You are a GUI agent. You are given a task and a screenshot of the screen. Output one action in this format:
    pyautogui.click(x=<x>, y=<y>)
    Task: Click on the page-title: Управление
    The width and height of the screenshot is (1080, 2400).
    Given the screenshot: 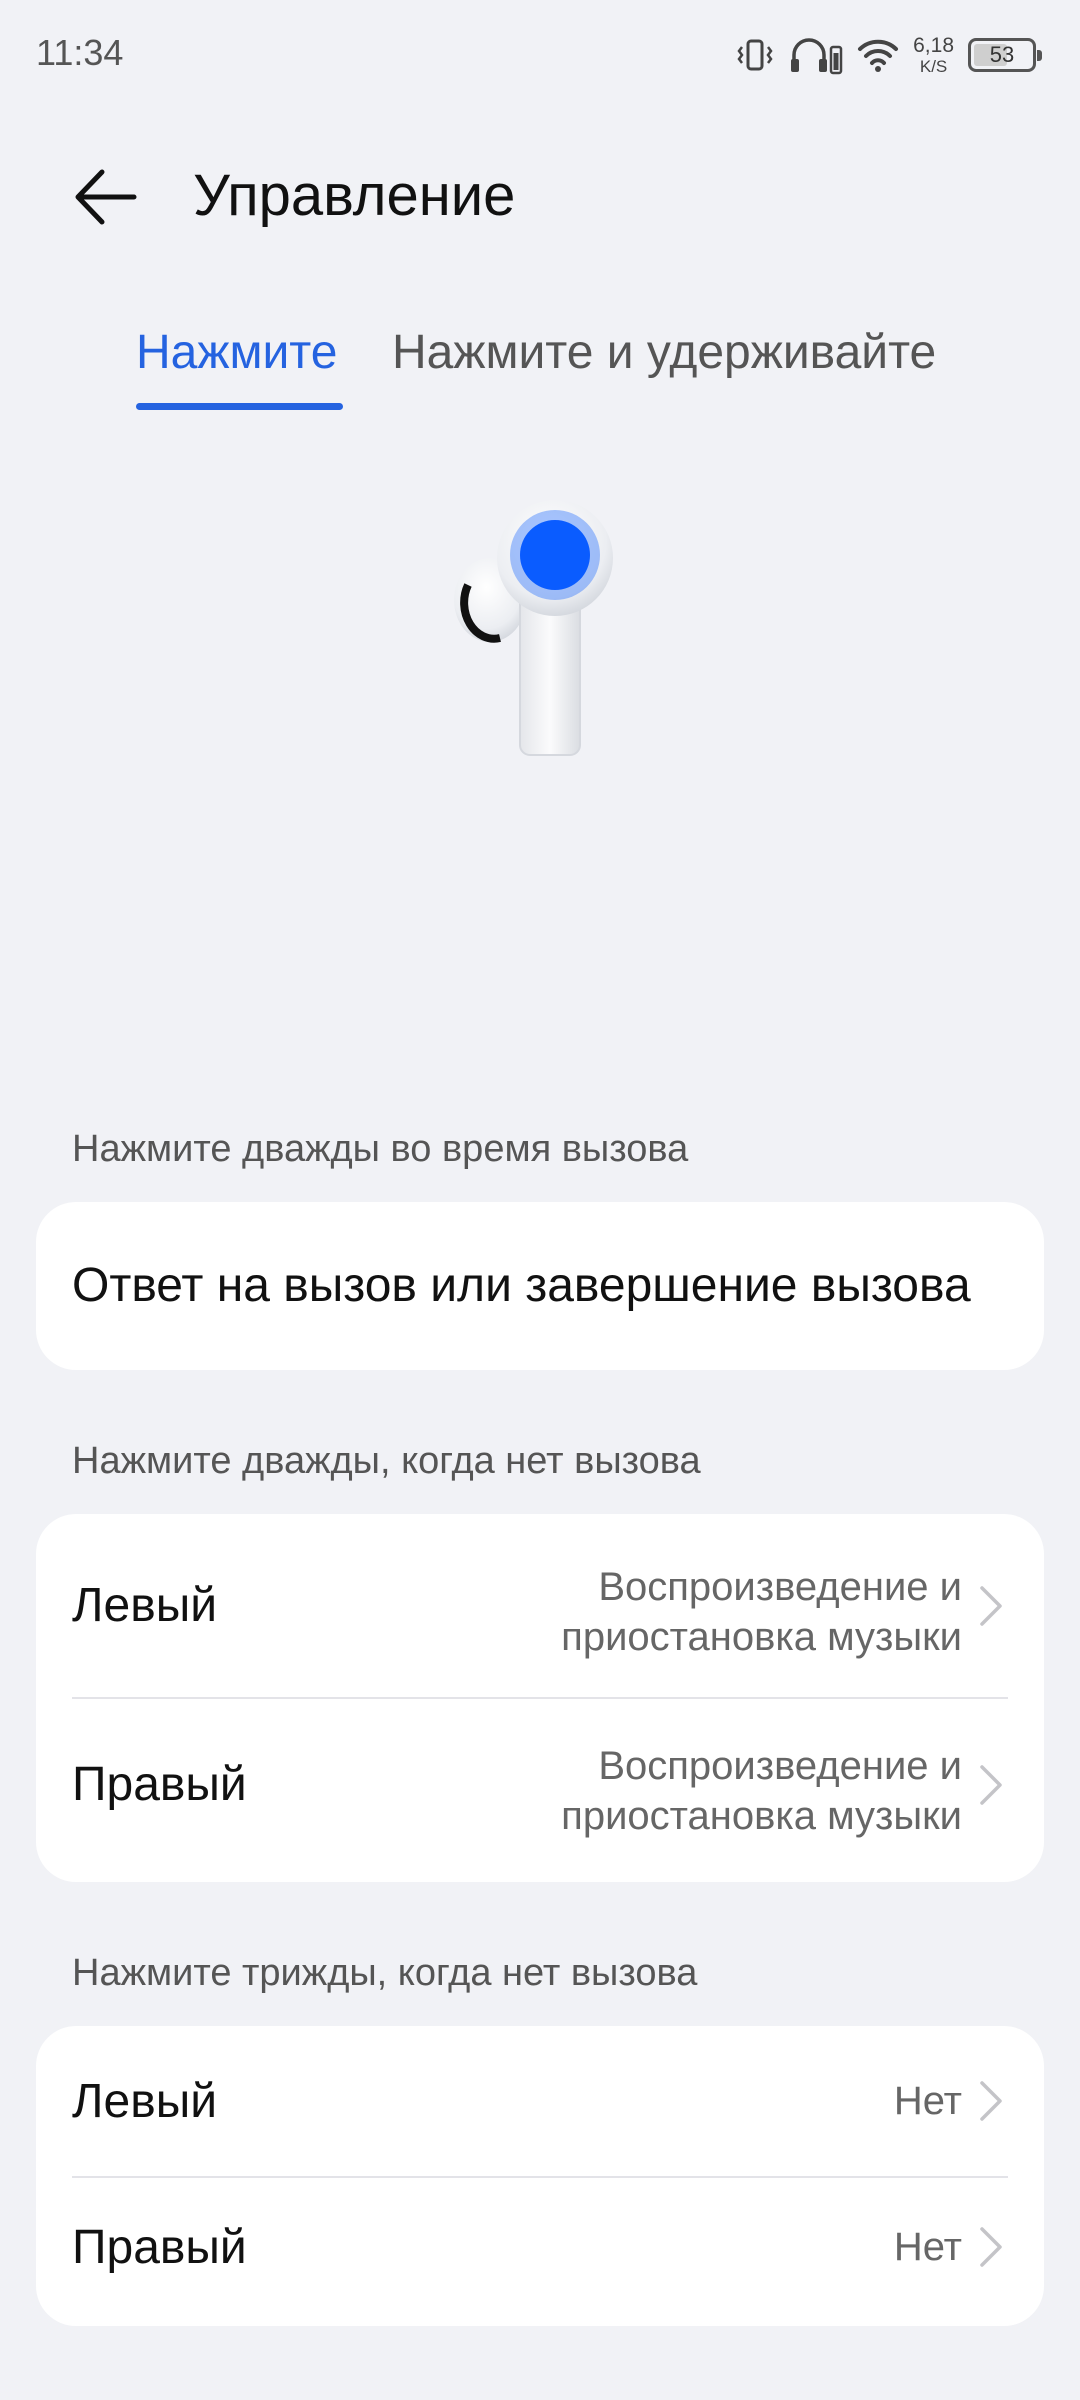 What is the action you would take?
    pyautogui.click(x=354, y=195)
    